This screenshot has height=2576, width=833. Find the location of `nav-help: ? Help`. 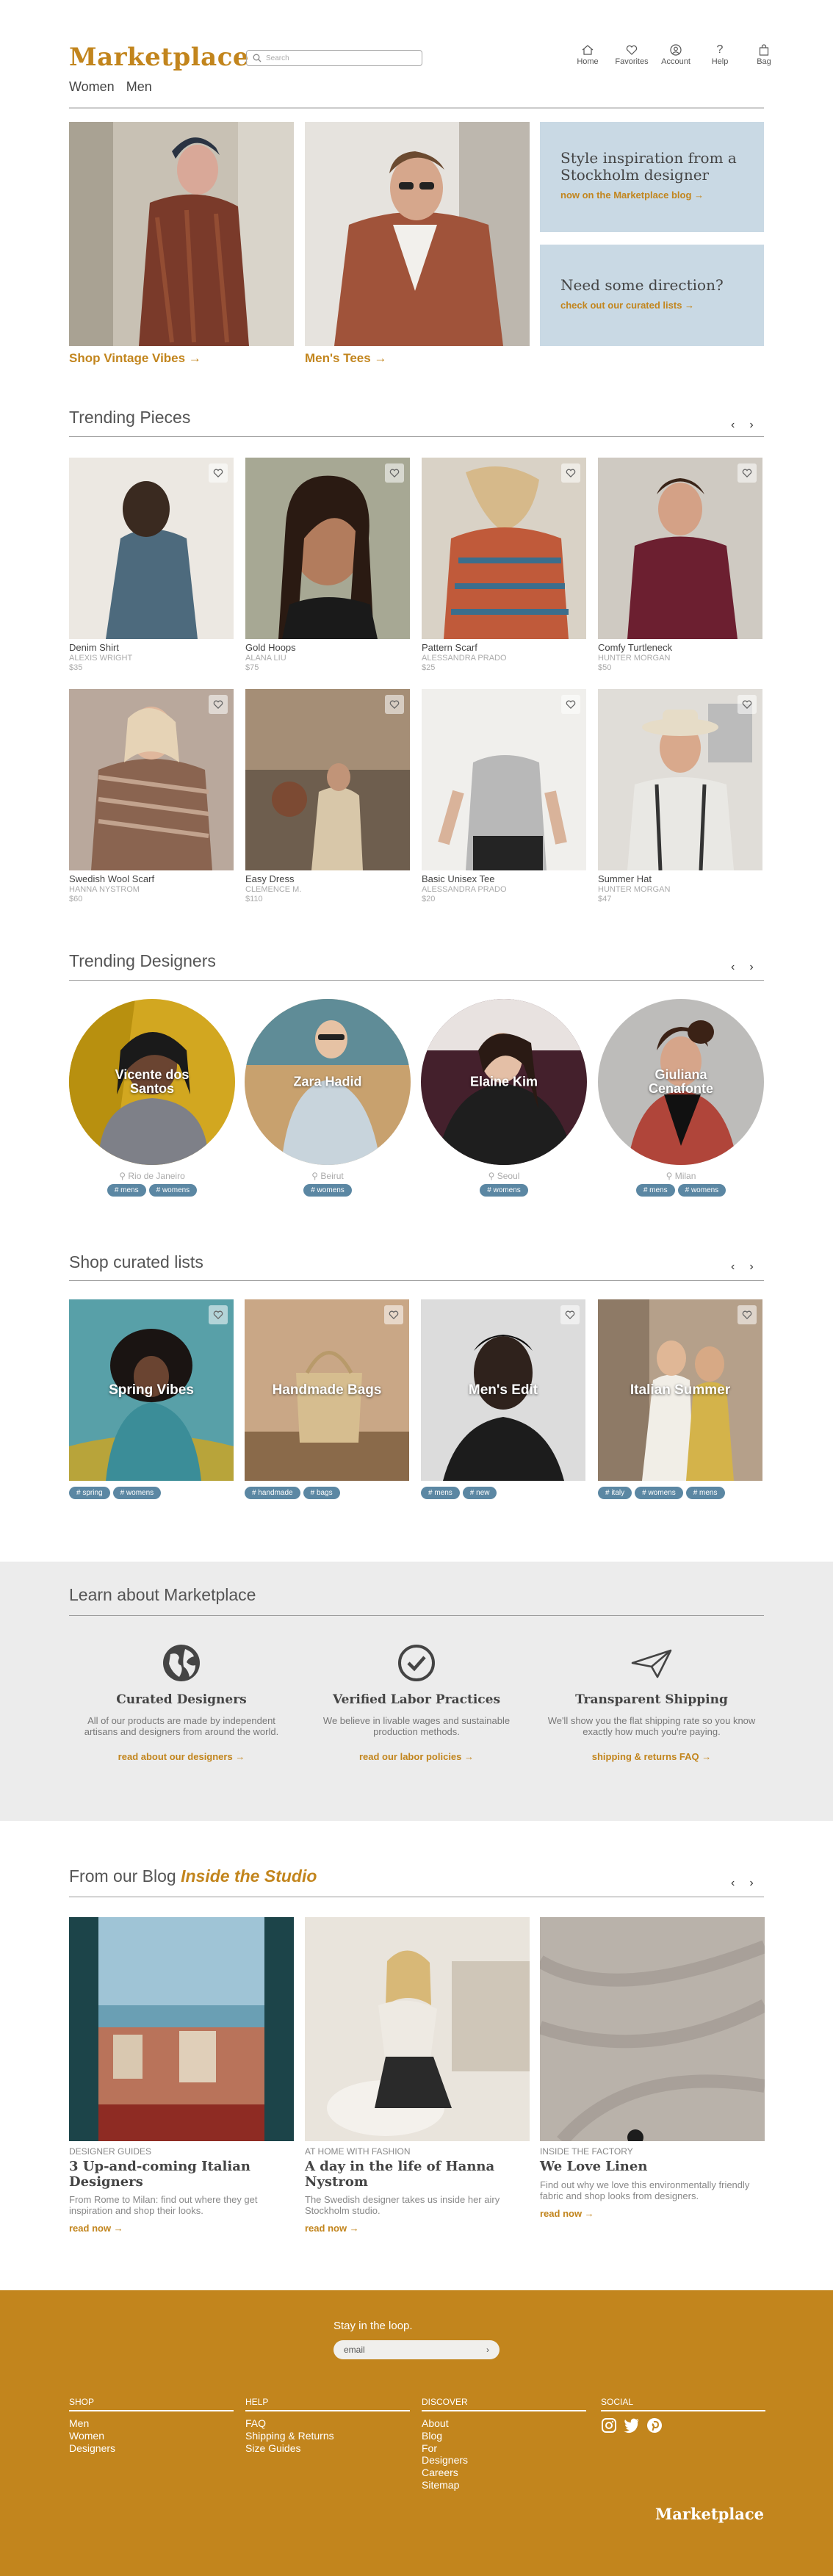

nav-help: ? Help is located at coordinates (720, 54).